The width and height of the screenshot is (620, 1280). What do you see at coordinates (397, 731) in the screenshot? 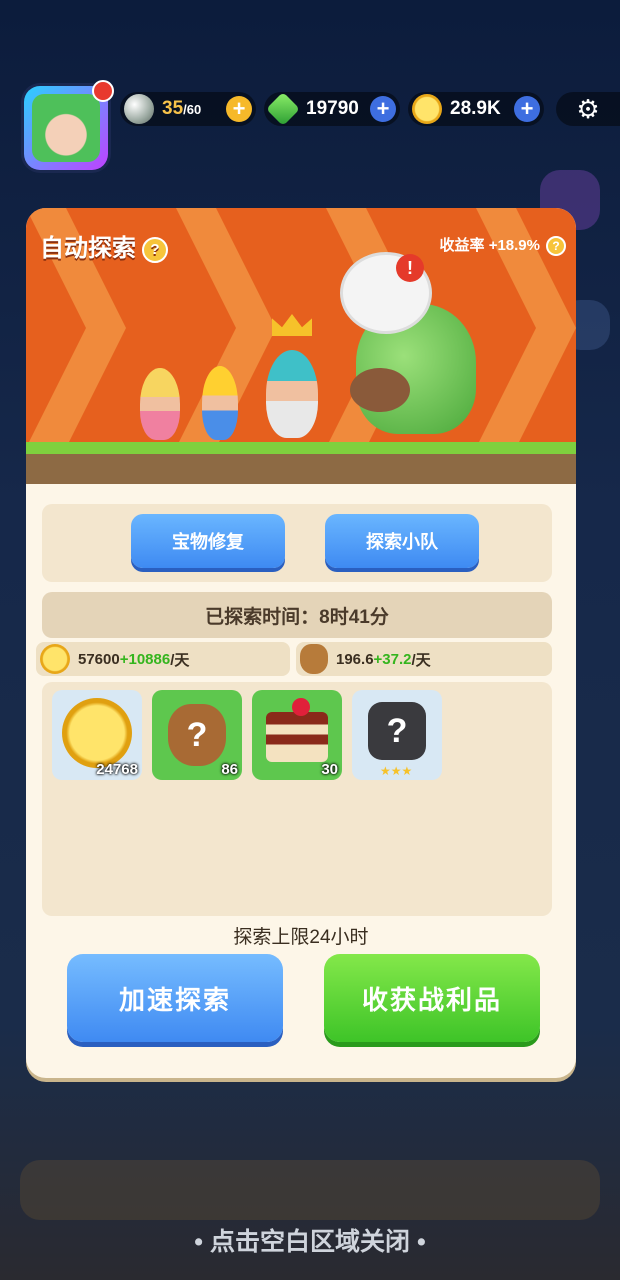
I see `mystery-armor-icon: ?` at bounding box center [397, 731].